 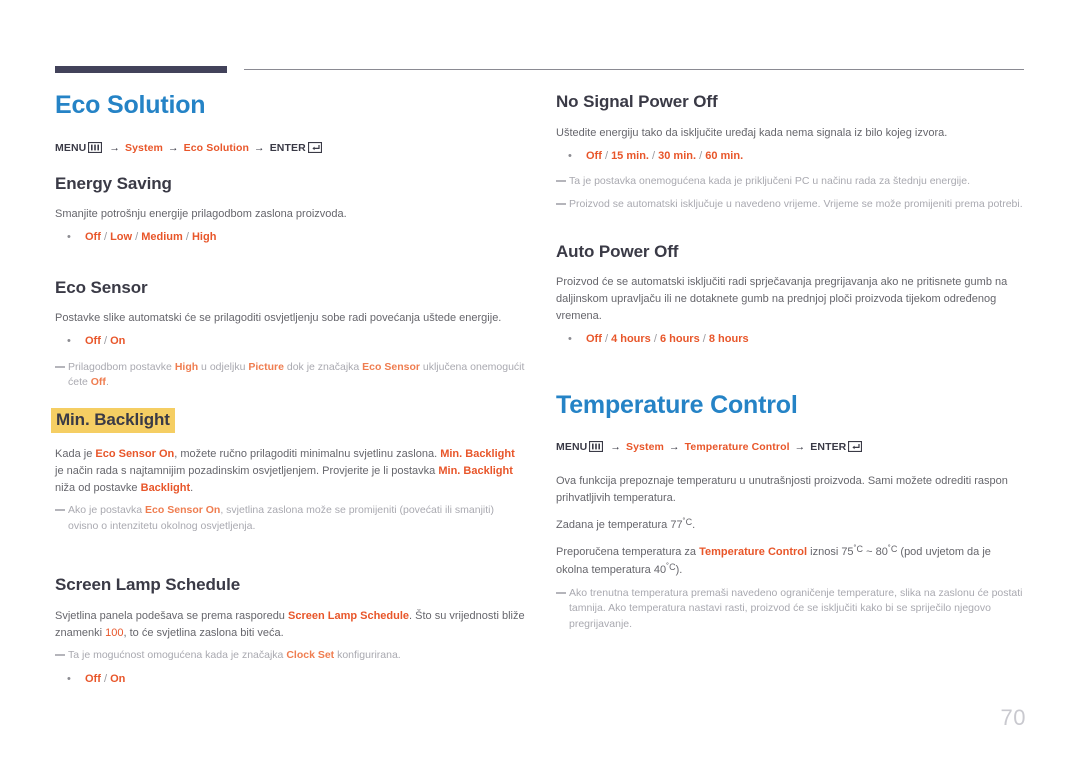 What do you see at coordinates (75, 453) in the screenshot?
I see `mb-pre: Kada je` at bounding box center [75, 453].